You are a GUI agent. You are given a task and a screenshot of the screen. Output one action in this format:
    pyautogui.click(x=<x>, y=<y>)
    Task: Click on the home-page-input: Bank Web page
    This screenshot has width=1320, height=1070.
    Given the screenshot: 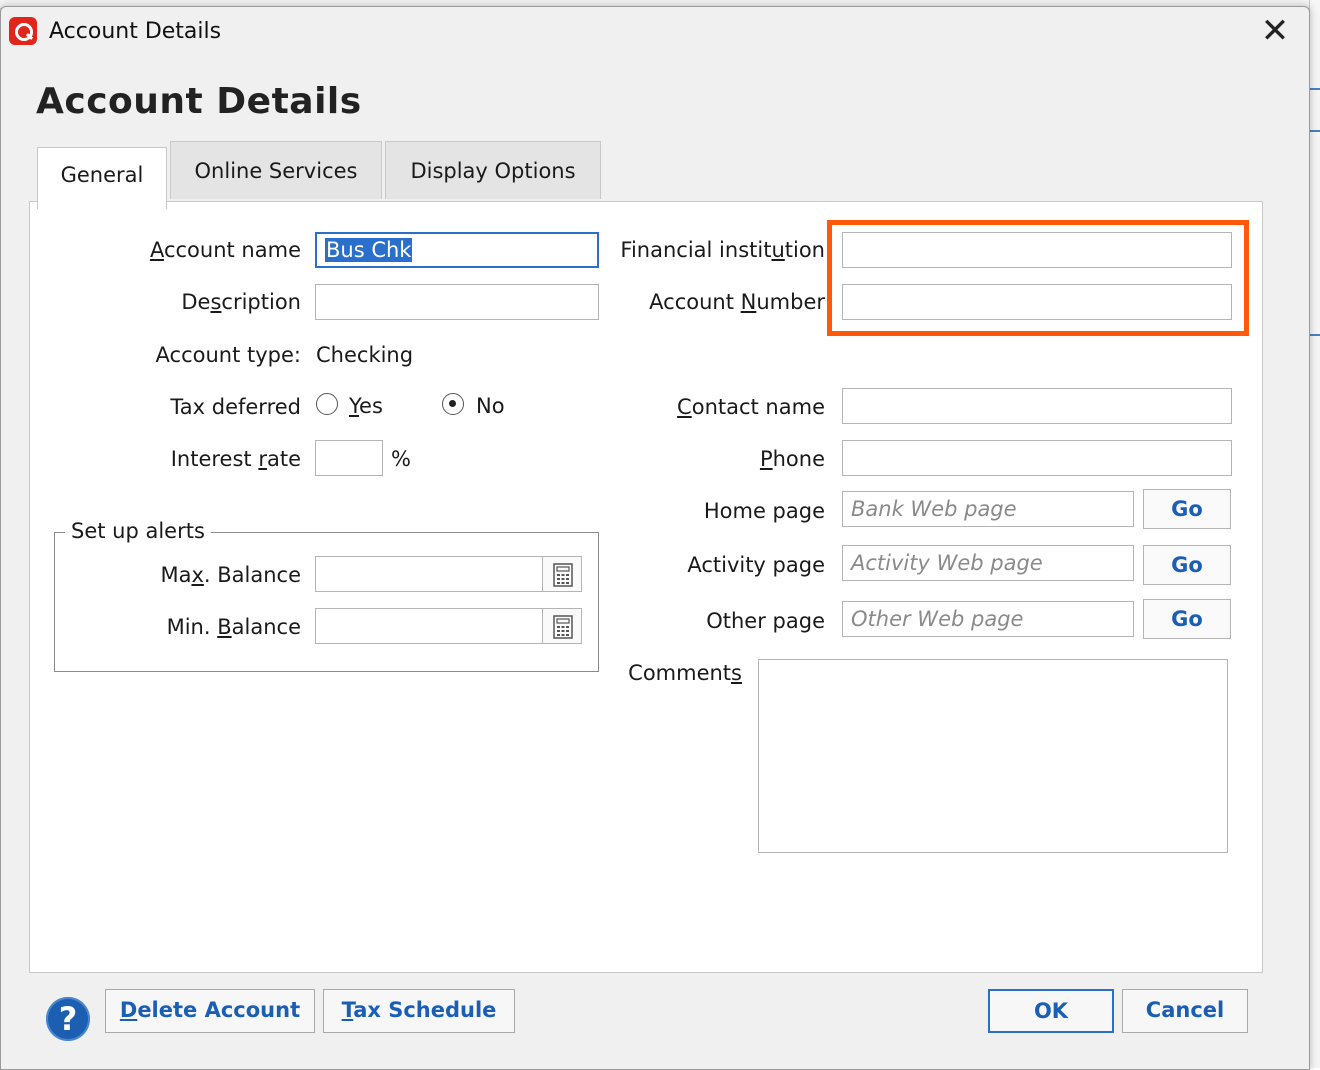 What is the action you would take?
    pyautogui.click(x=988, y=509)
    